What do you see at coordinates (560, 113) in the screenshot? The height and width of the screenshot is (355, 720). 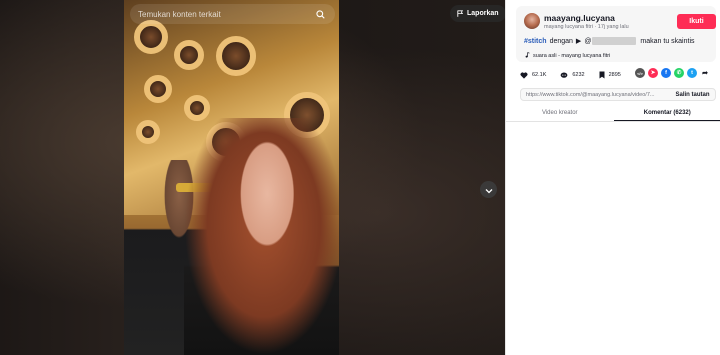 I see `tab-creator-videos: Video kreator` at bounding box center [560, 113].